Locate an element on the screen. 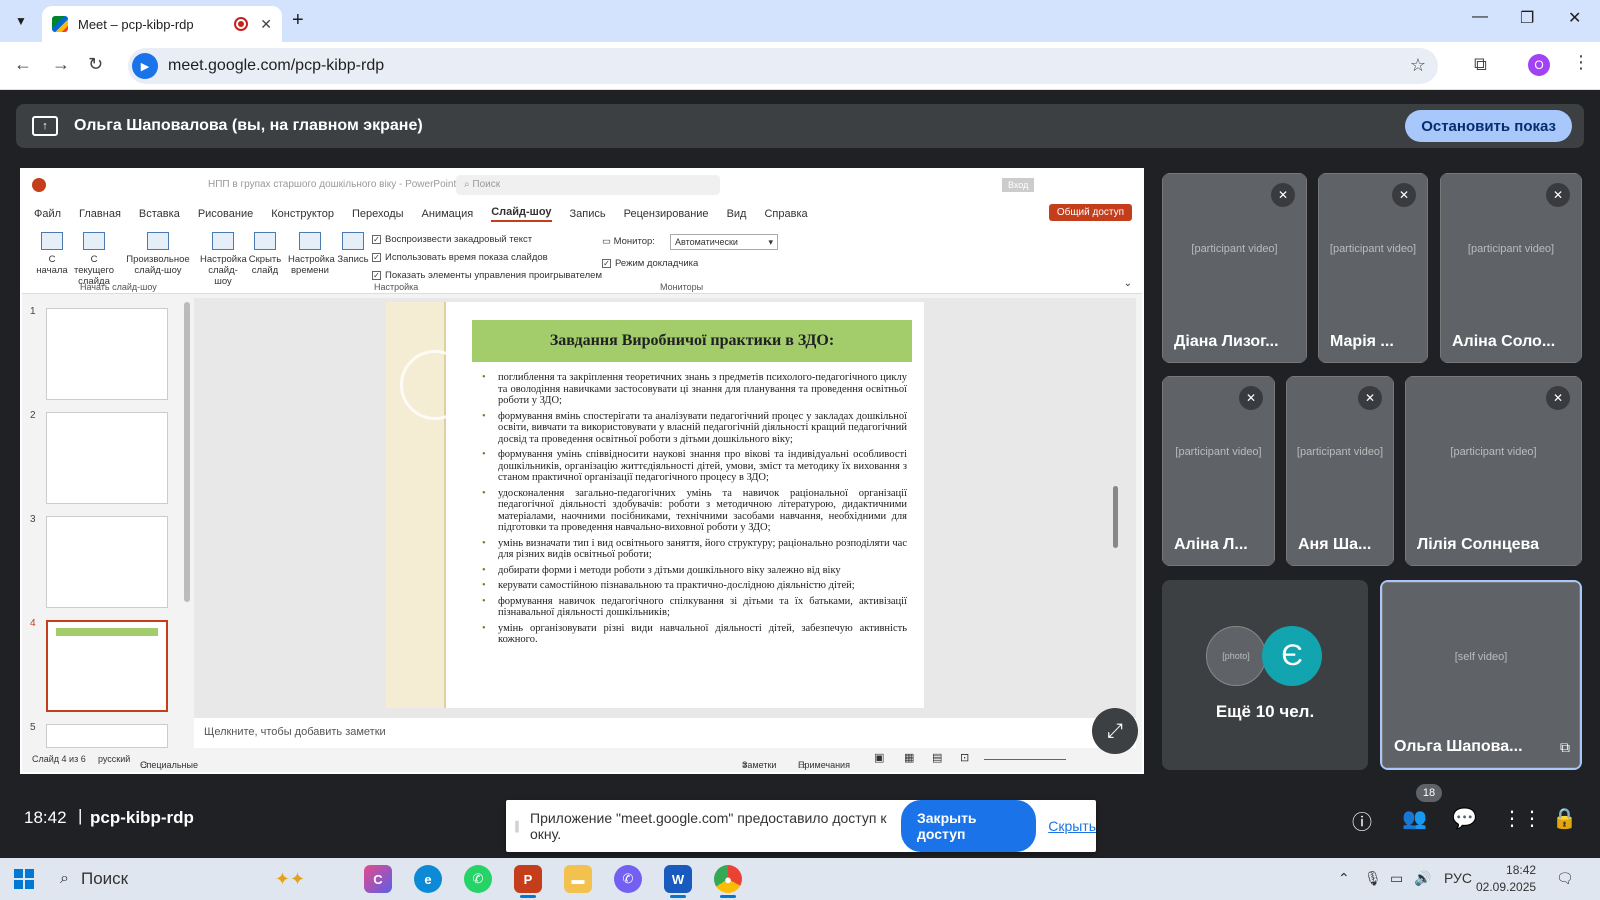 The image size is (1600, 900). drag-handle-icon: ∥ is located at coordinates (517, 826).